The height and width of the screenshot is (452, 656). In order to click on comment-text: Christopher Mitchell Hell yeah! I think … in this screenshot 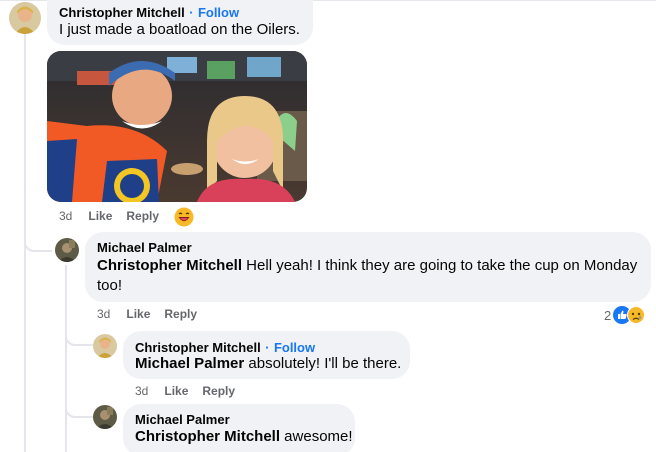, I will do `click(369, 276)`.